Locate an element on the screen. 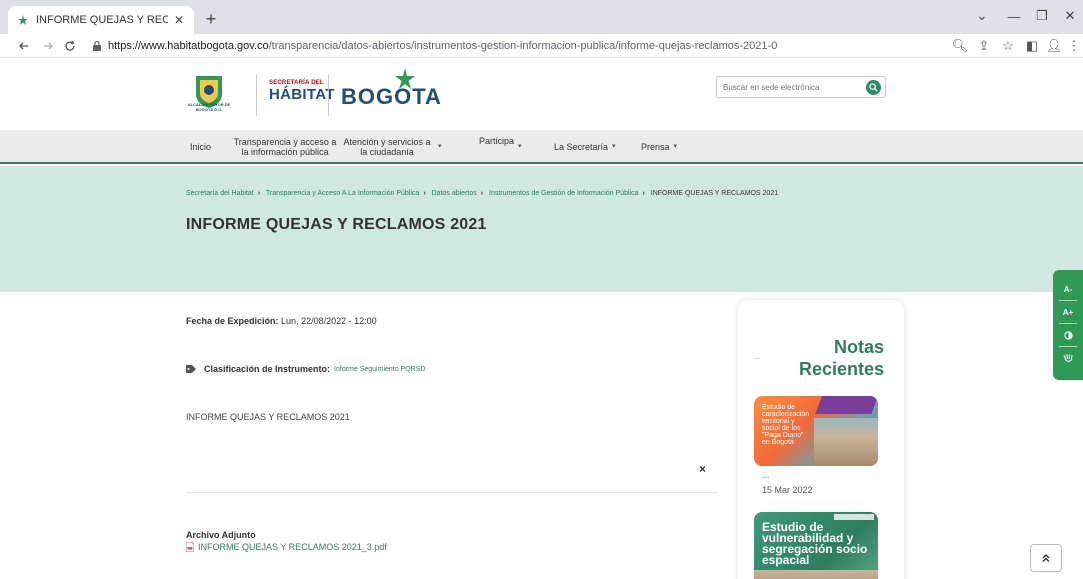  search-button is located at coordinates (873, 87).